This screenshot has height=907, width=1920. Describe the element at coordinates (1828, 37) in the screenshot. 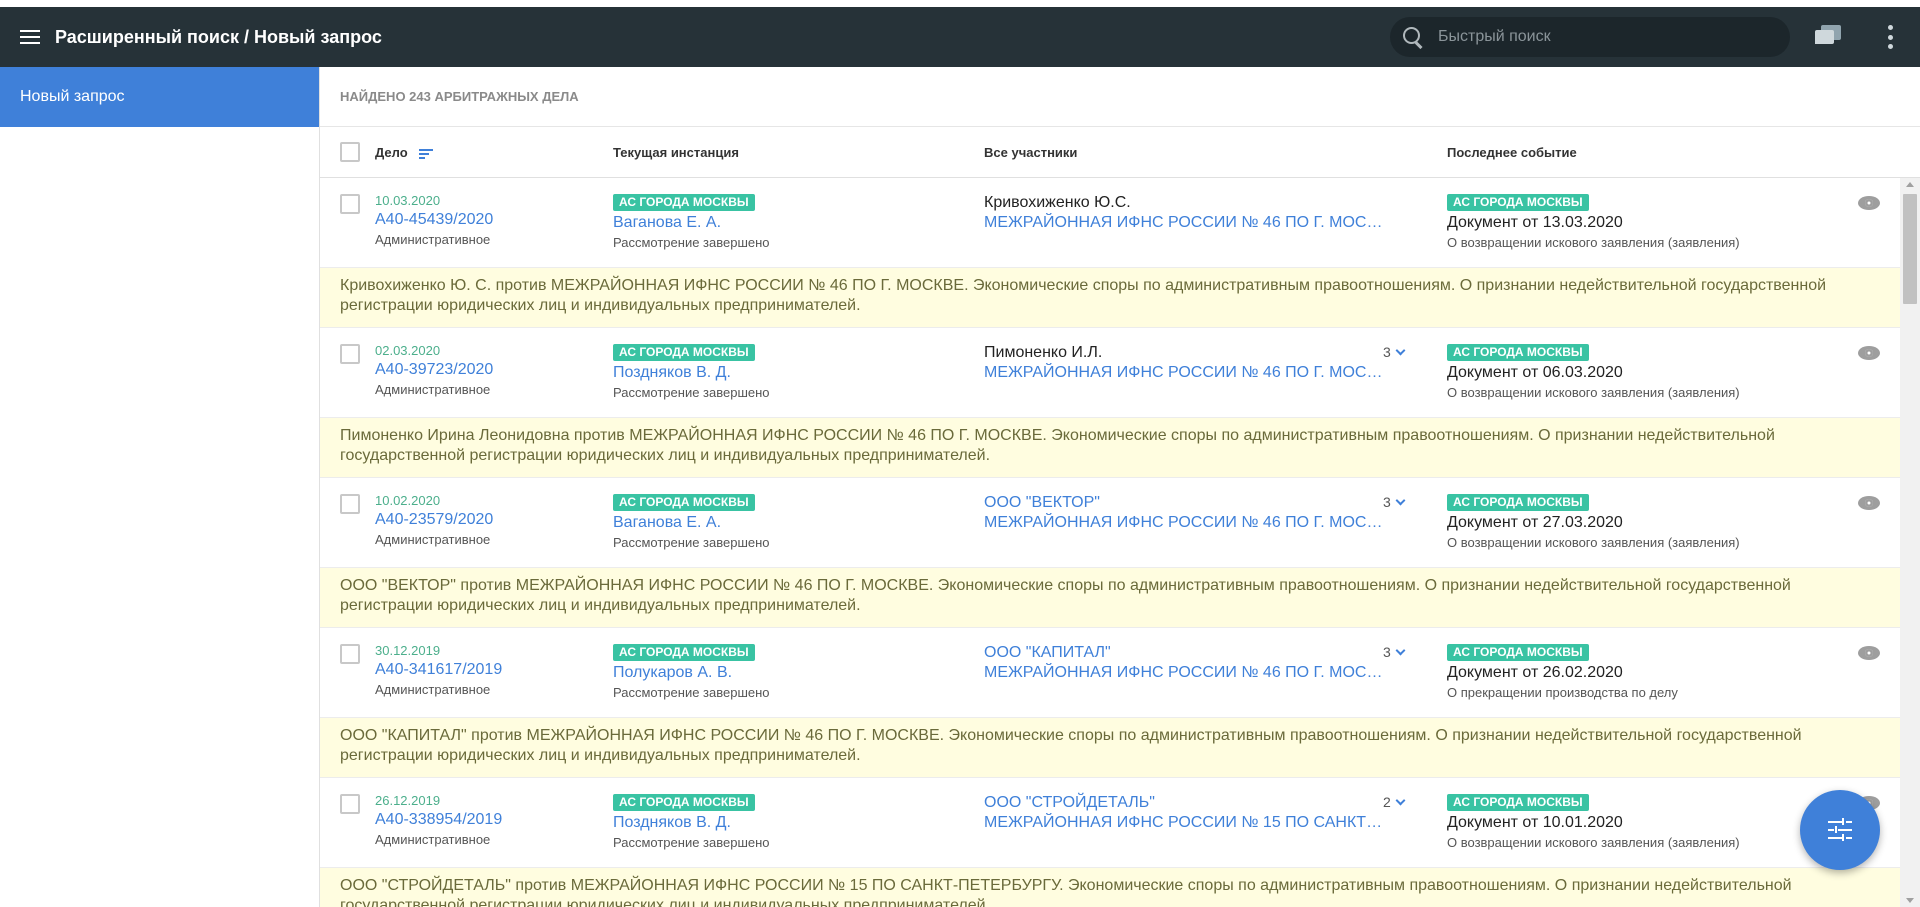

I see `chat-icon` at that location.